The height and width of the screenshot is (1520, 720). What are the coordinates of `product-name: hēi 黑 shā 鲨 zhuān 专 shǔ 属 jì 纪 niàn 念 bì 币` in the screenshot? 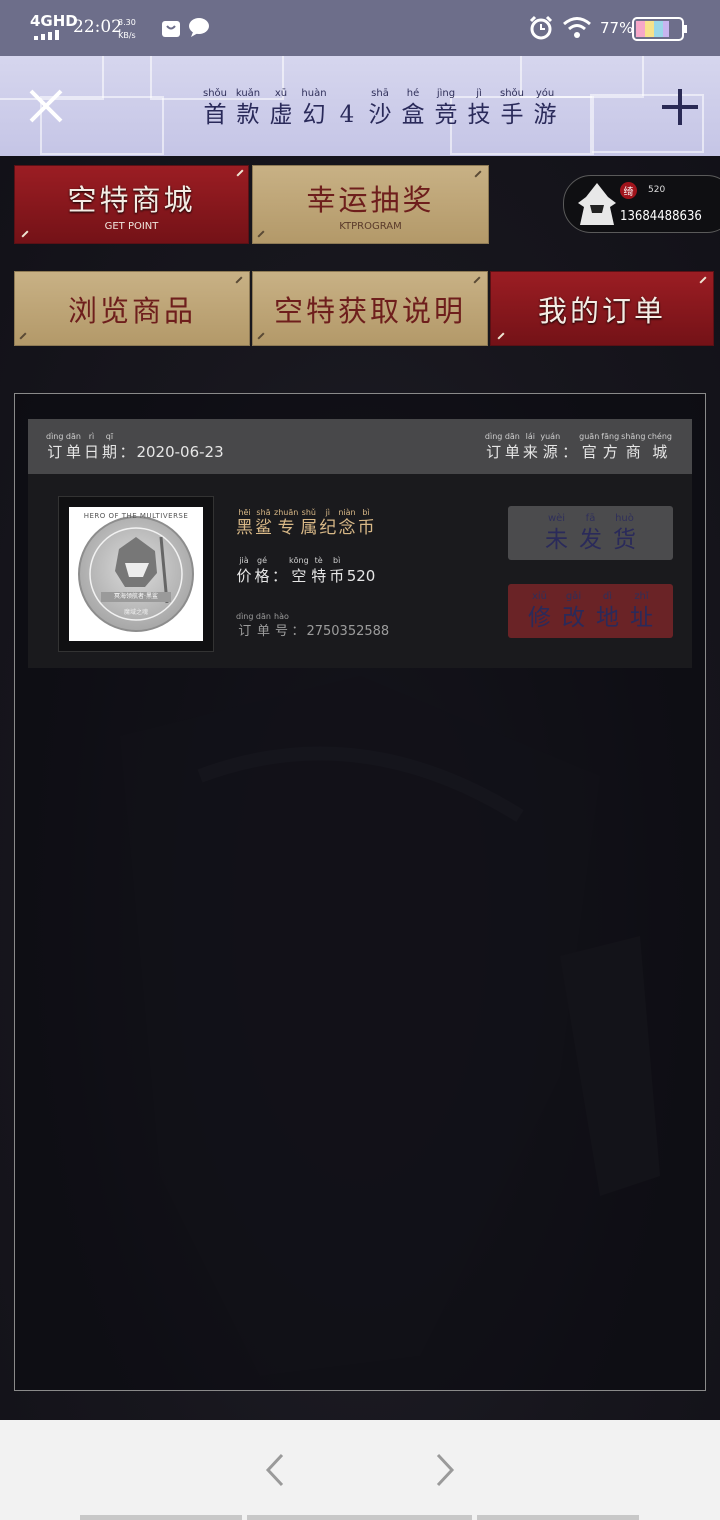 It's located at (305, 523).